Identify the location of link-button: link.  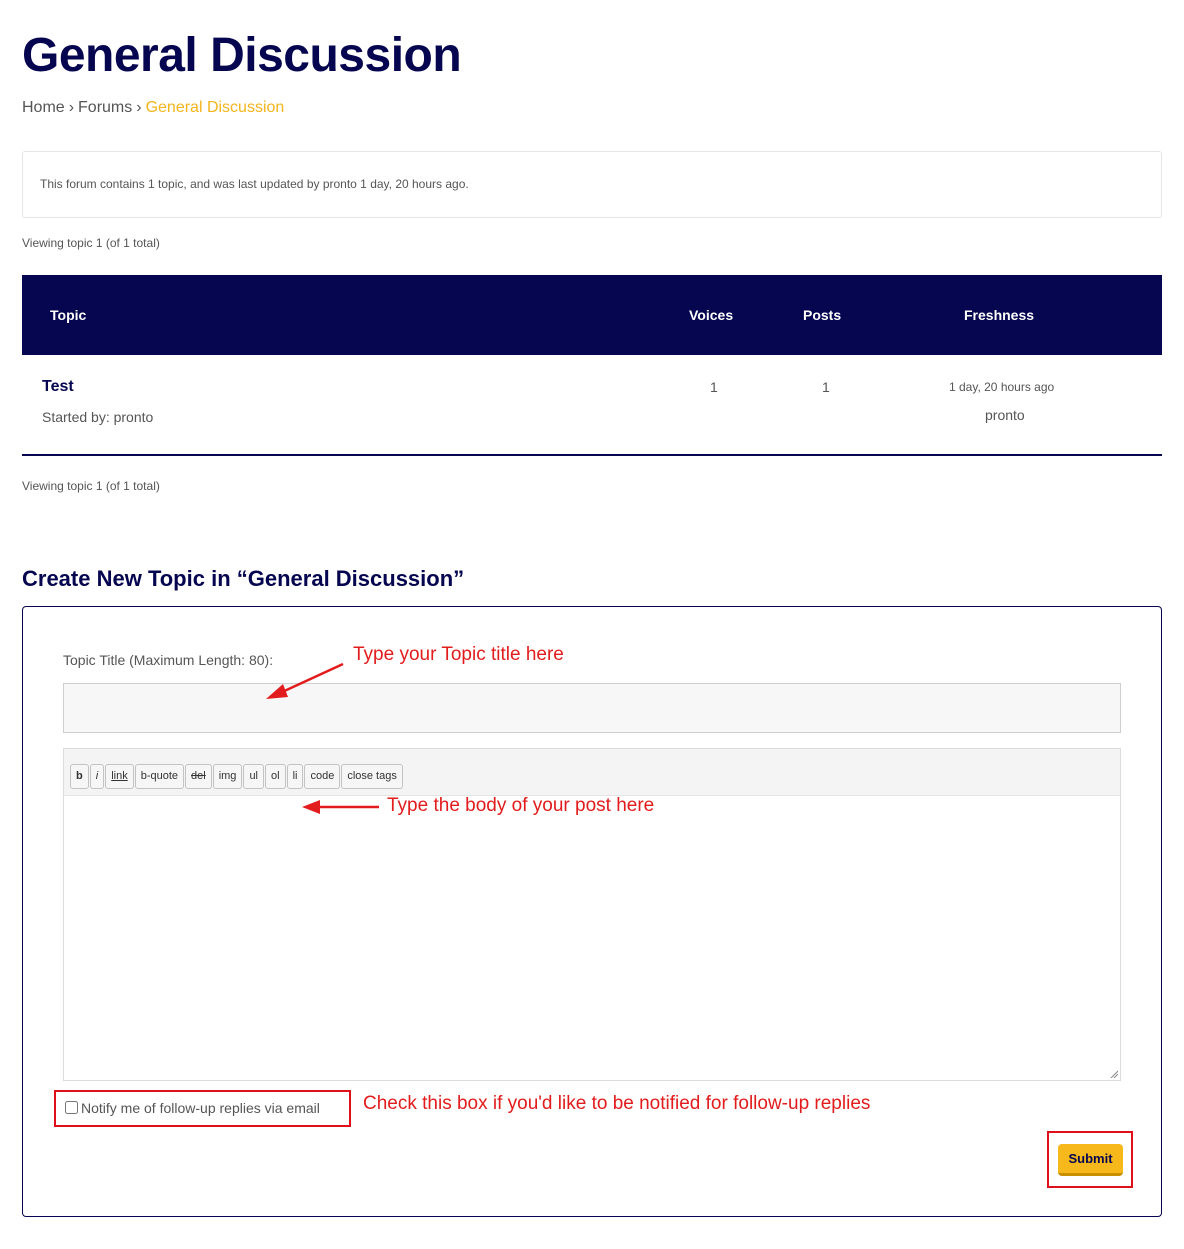
(119, 776).